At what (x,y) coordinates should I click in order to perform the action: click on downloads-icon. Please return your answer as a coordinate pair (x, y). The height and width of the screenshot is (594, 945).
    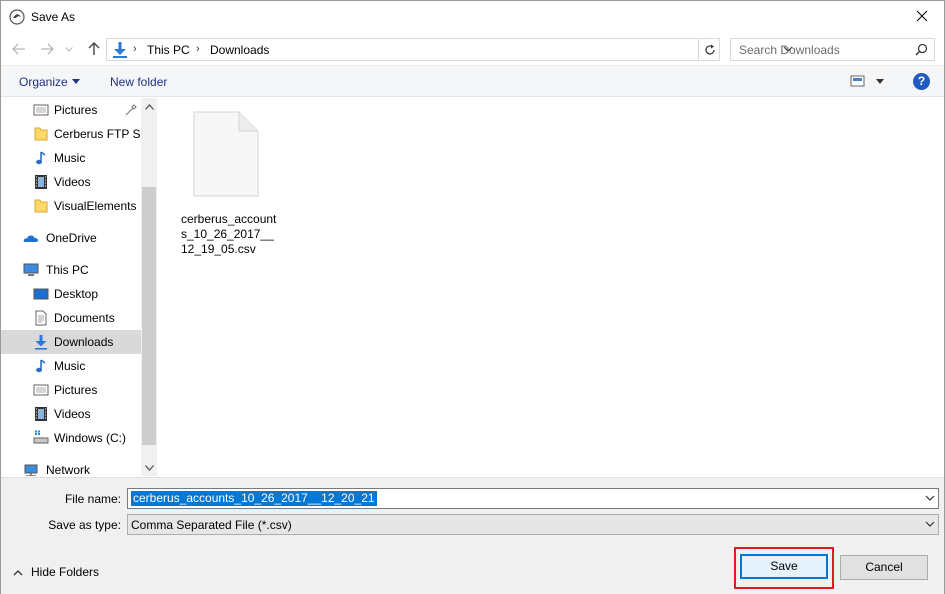
    Looking at the image, I should click on (41, 342).